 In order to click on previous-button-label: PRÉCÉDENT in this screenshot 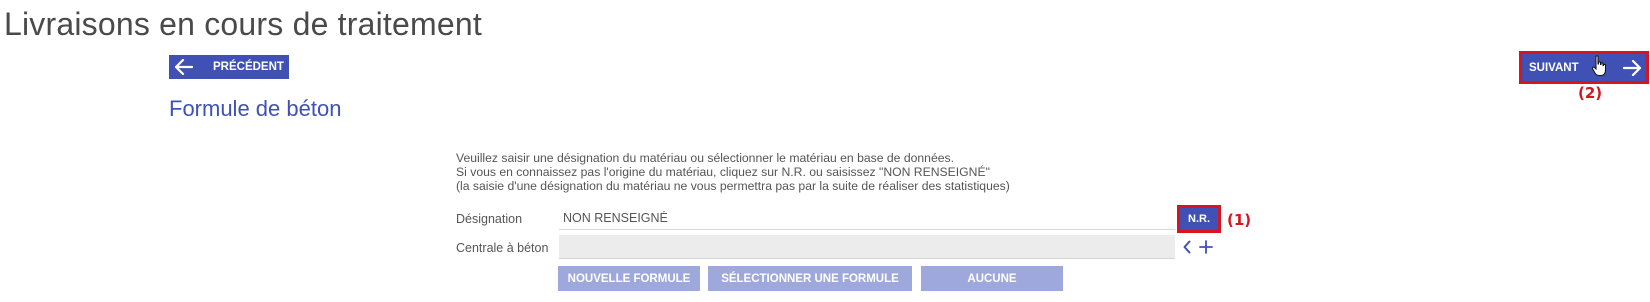, I will do `click(248, 67)`.